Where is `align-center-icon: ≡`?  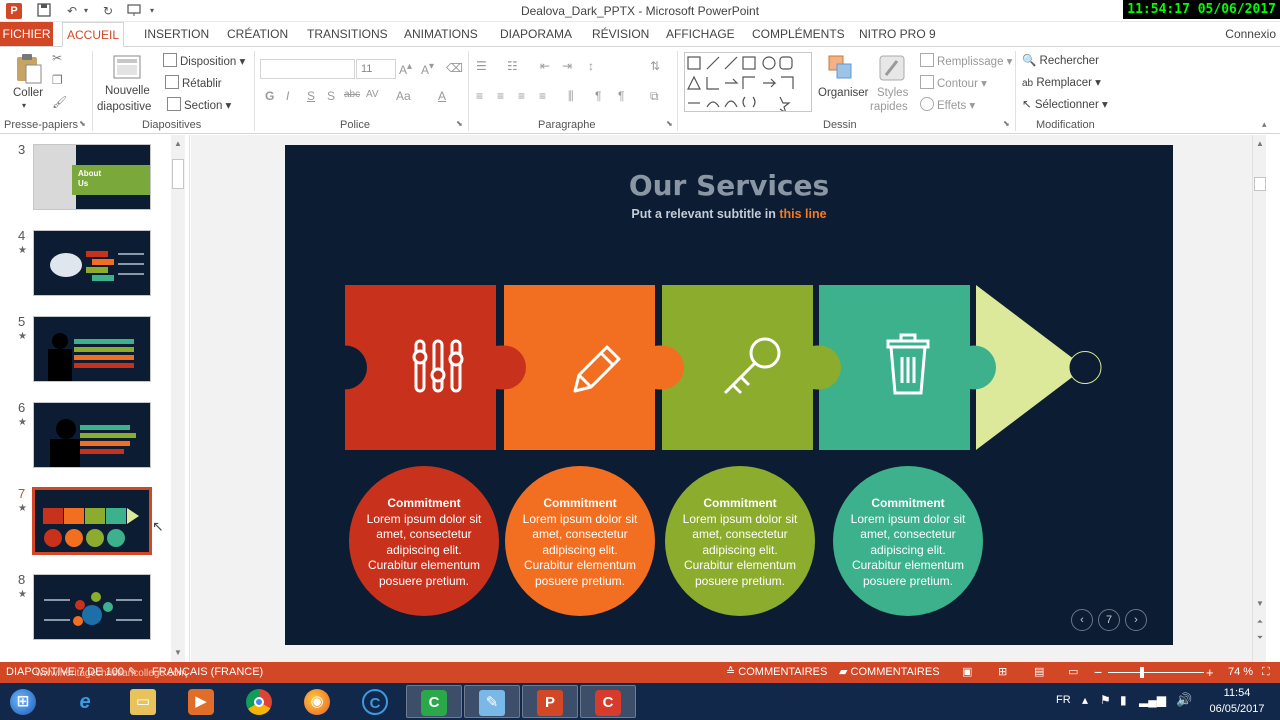
align-center-icon: ≡ is located at coordinates (500, 96).